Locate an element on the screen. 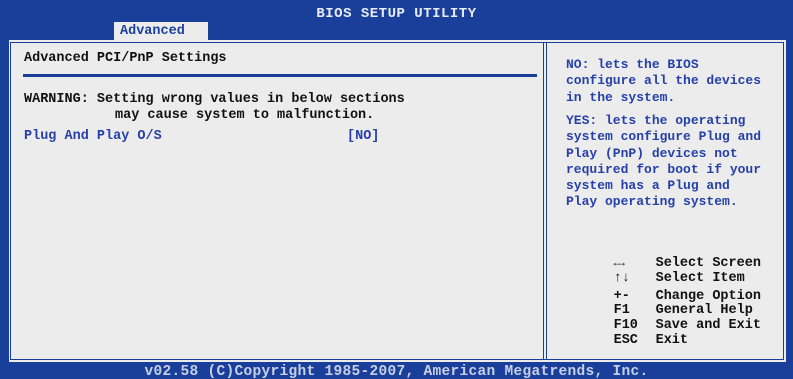 The image size is (793, 379). section-title: Advanced PCI/PnP Settings is located at coordinates (125, 58).